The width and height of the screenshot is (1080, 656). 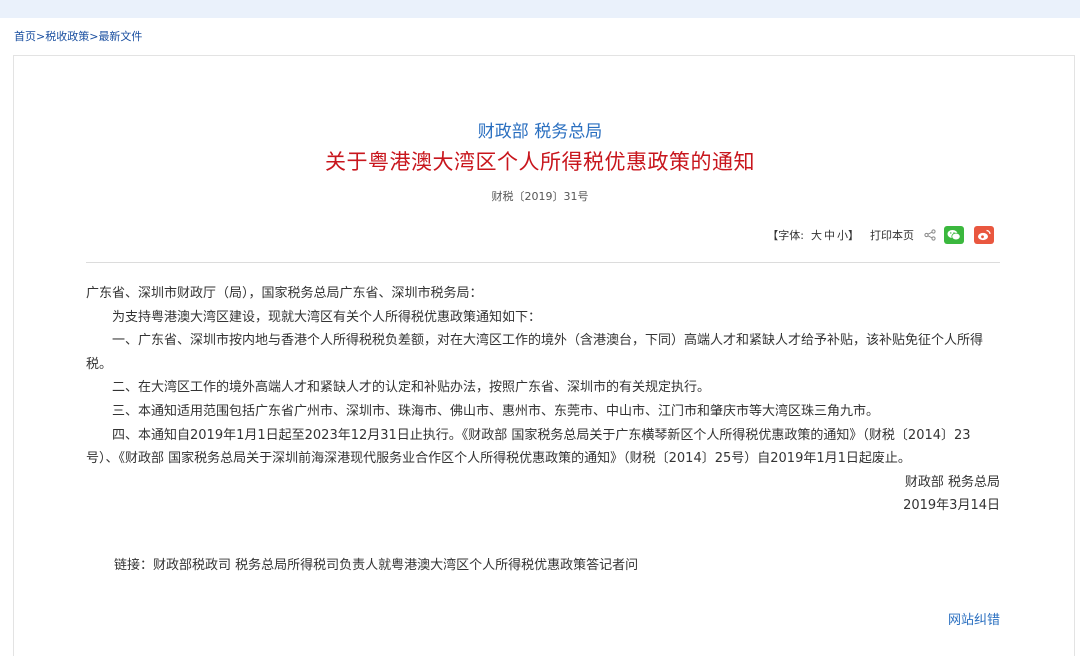 I want to click on signature: 财政部 税务总局, so click(x=952, y=482).